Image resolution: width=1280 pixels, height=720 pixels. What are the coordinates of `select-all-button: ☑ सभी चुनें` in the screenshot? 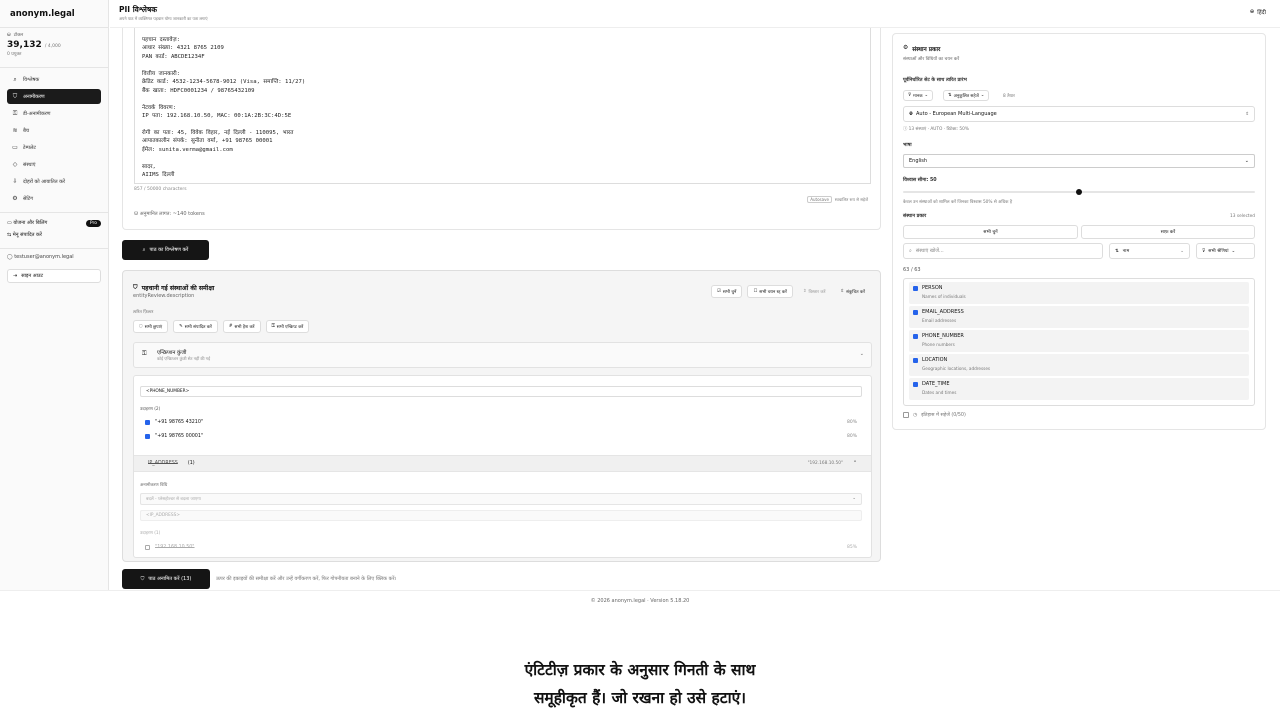 It's located at (727, 291).